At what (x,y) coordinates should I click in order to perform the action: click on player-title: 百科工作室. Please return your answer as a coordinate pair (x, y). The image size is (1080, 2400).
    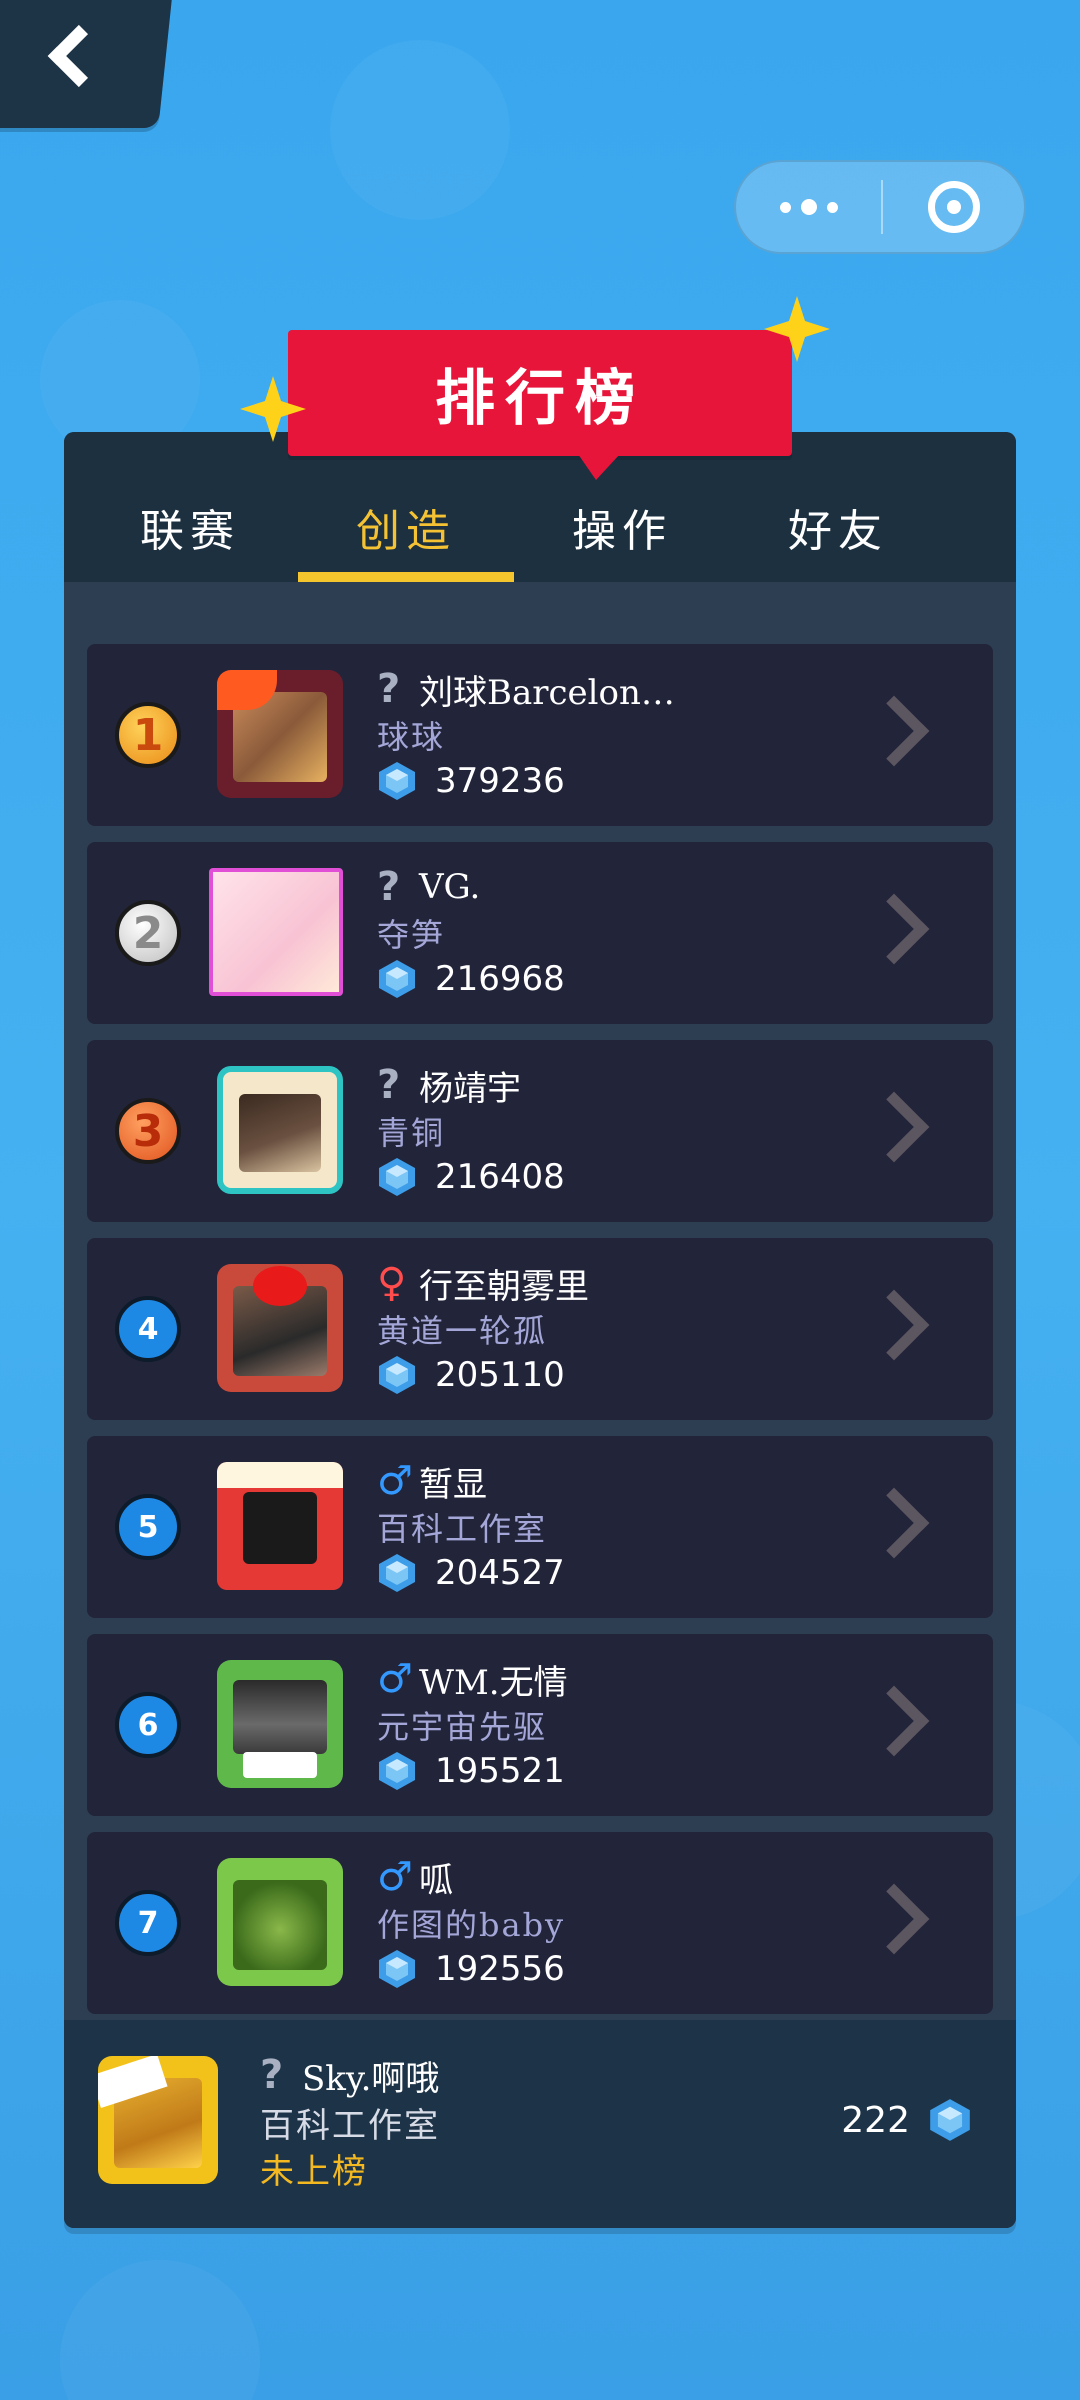
    Looking at the image, I should click on (462, 1529).